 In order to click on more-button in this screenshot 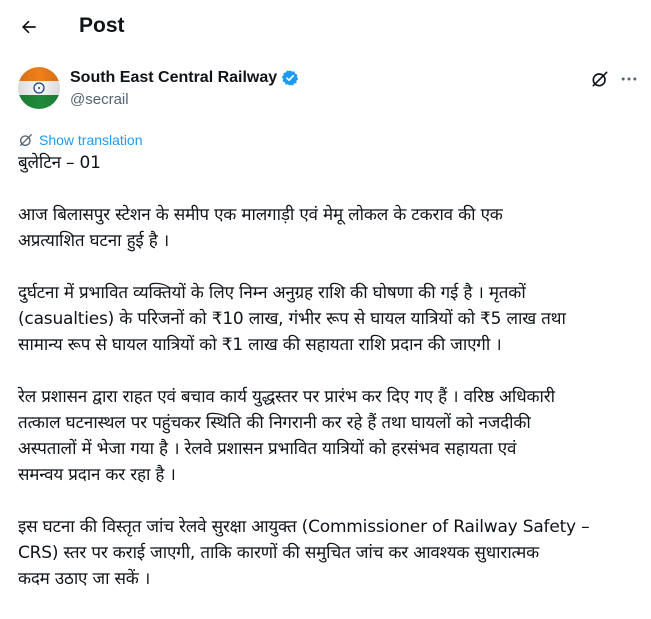, I will do `click(629, 79)`.